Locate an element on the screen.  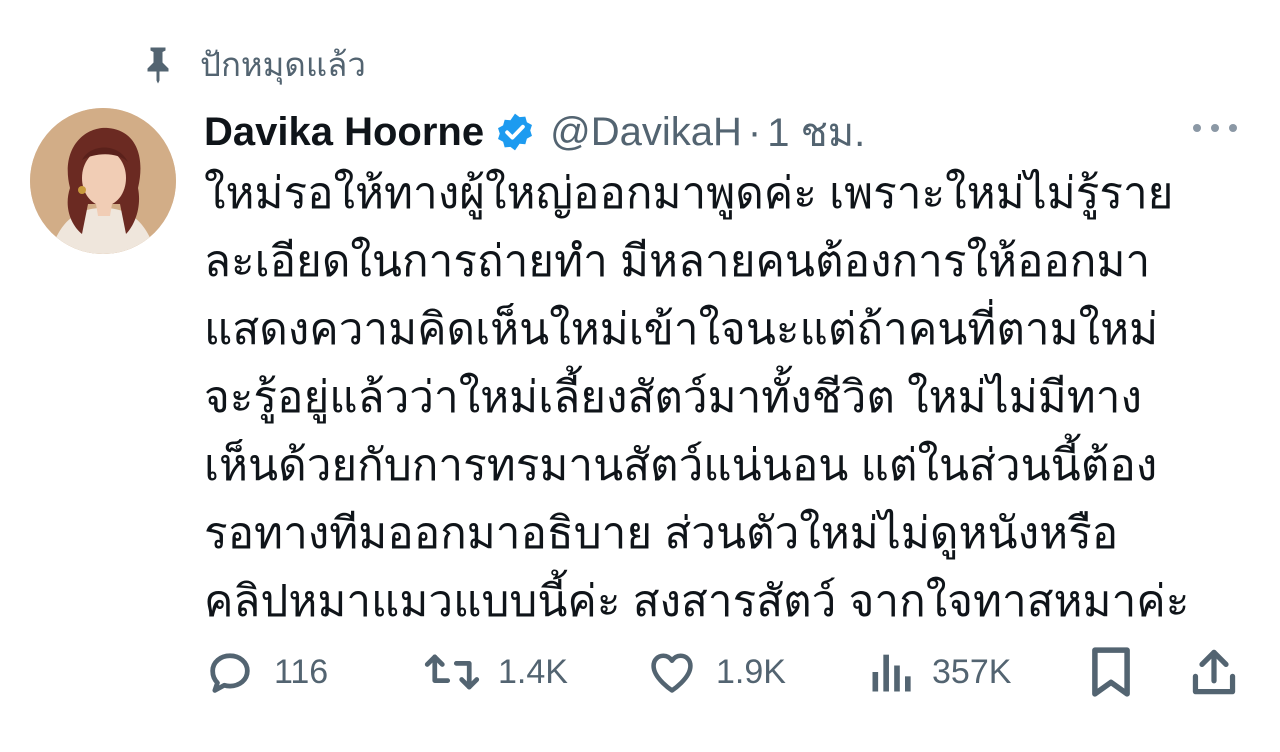
heart-icon is located at coordinates (672, 672).